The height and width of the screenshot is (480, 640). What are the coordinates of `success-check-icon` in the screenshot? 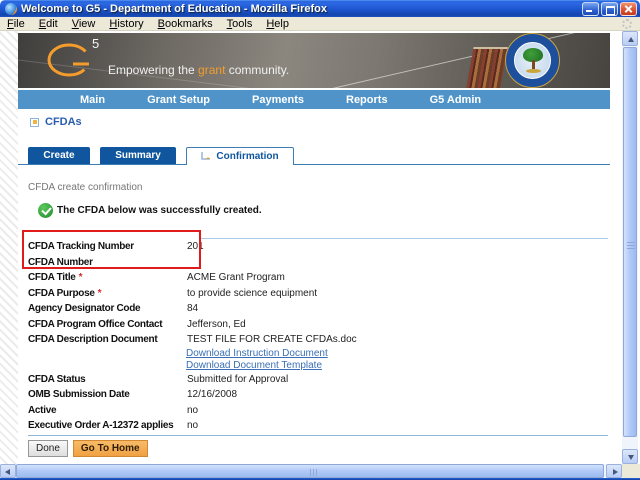 It's located at (45, 210).